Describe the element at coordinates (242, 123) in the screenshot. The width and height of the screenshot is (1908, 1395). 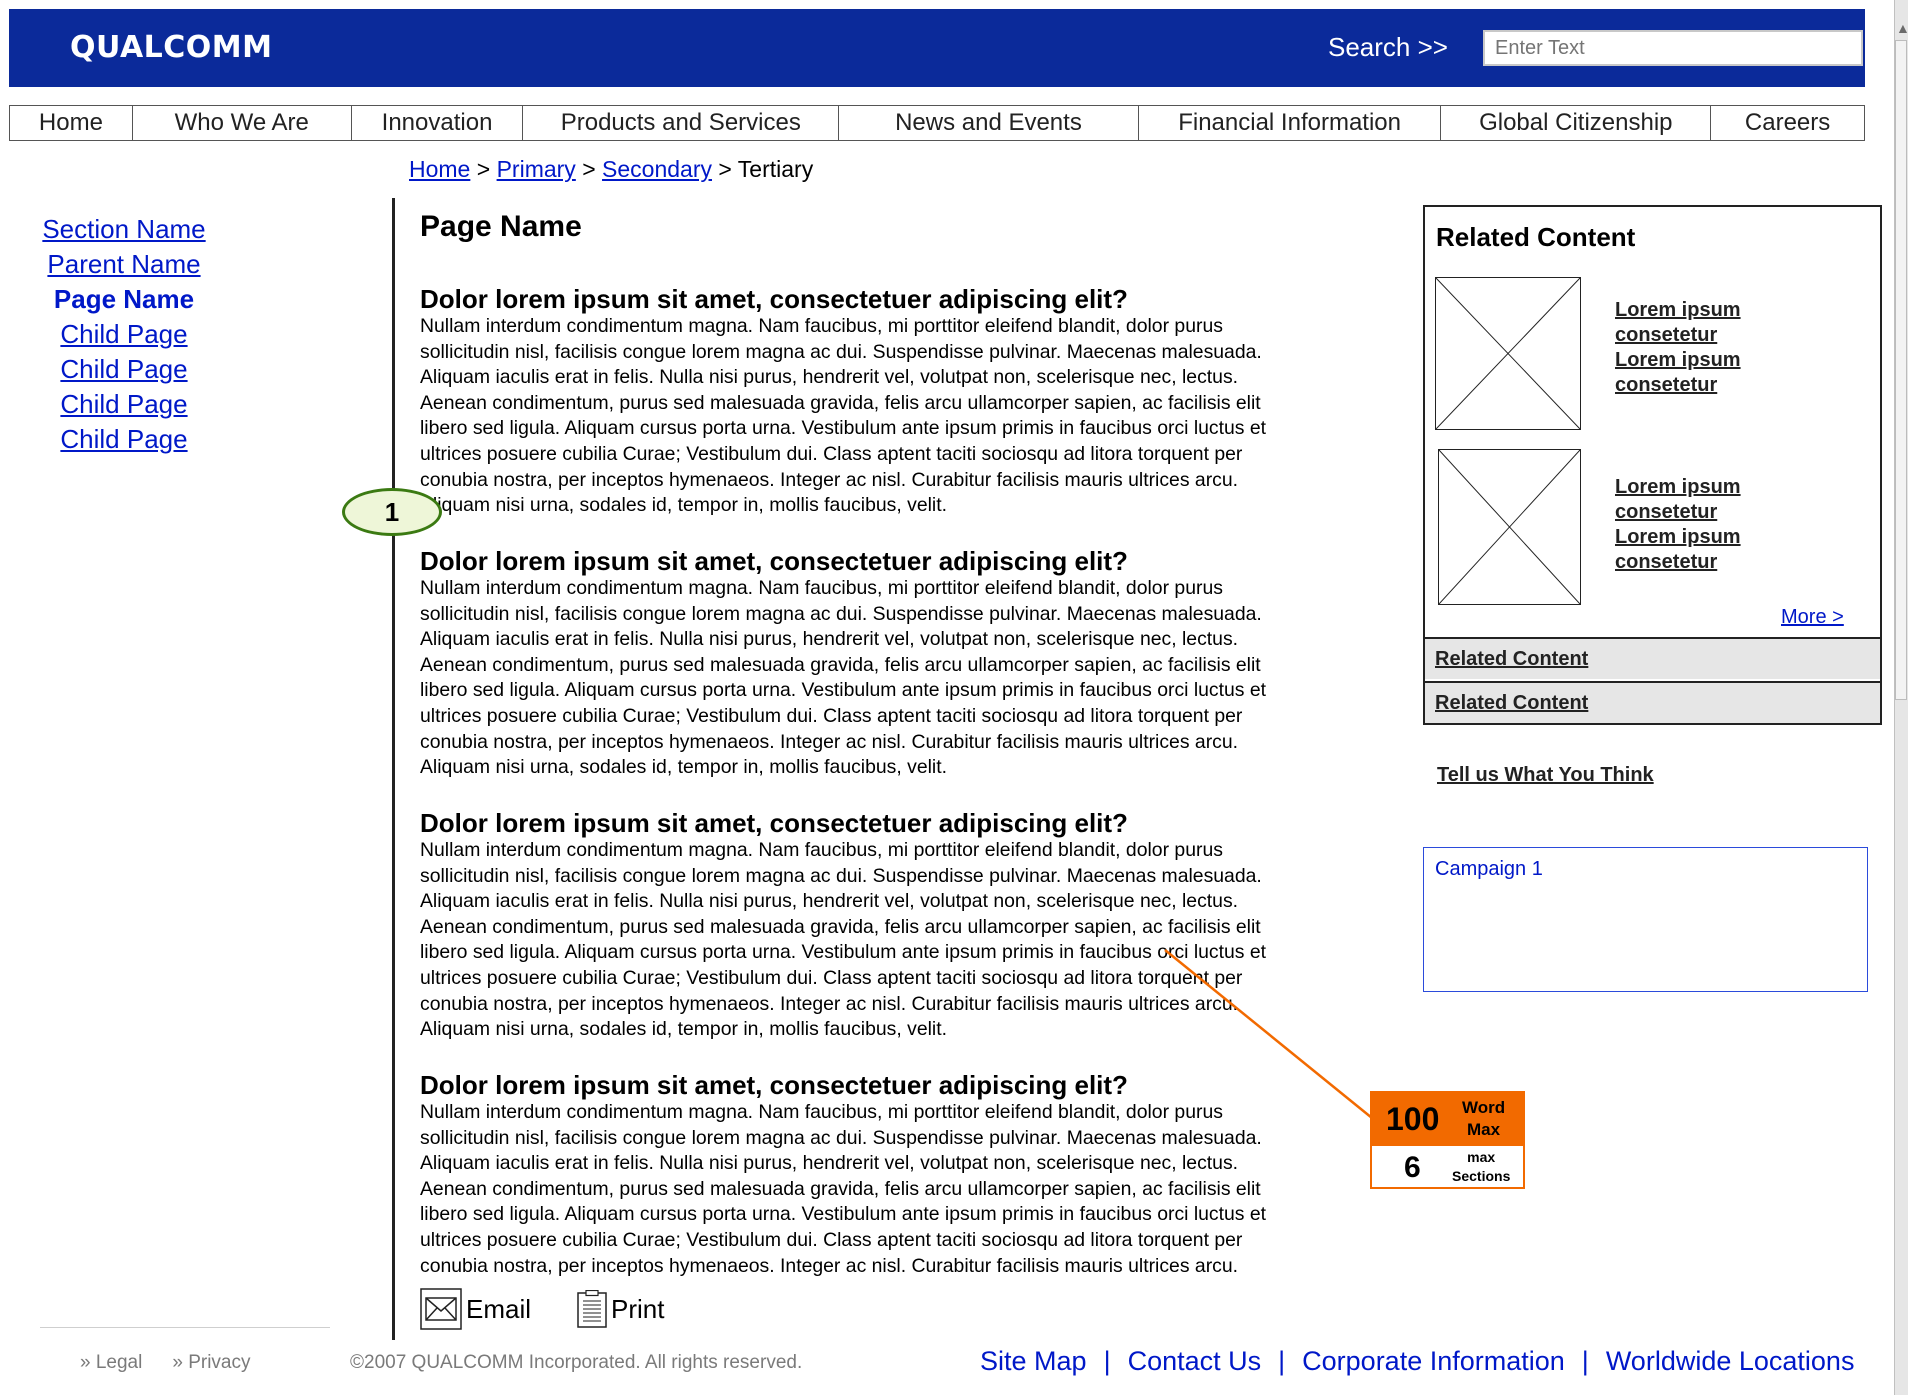
I see `nav-item-who-we-are: Who We Are` at that location.